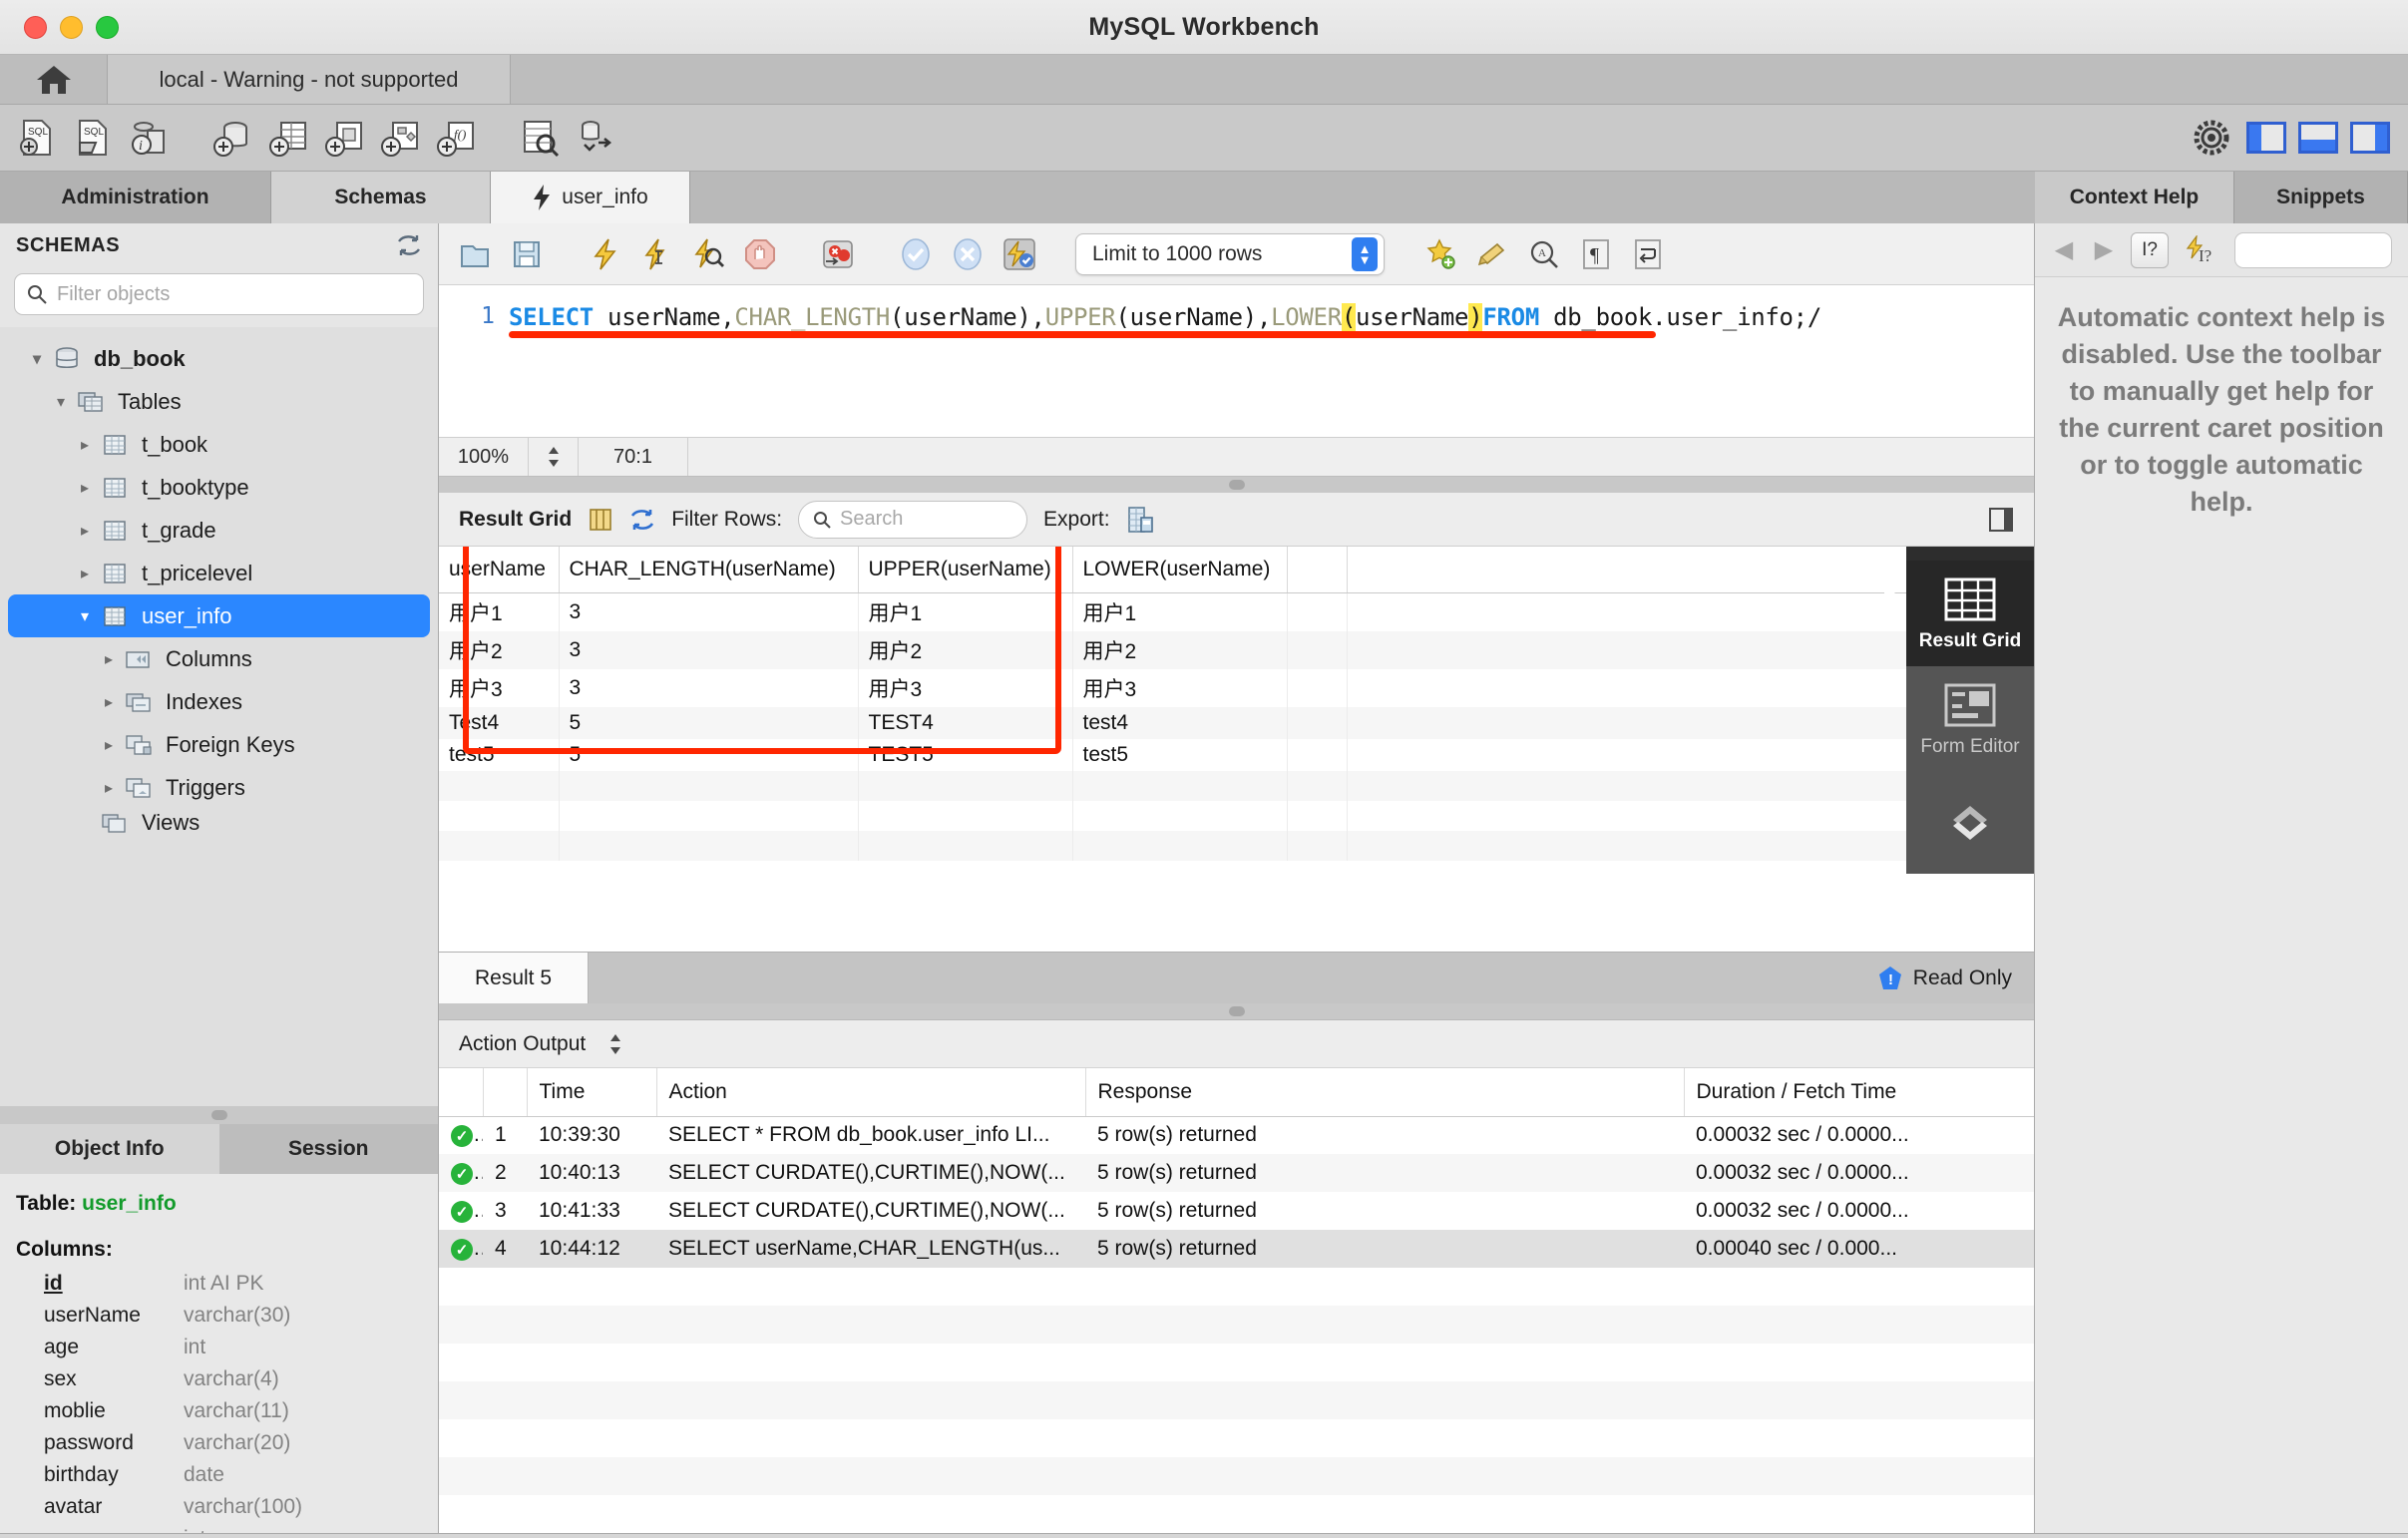 The image size is (2408, 1538). Describe the element at coordinates (149, 138) in the screenshot. I see `server-status-icon: i` at that location.